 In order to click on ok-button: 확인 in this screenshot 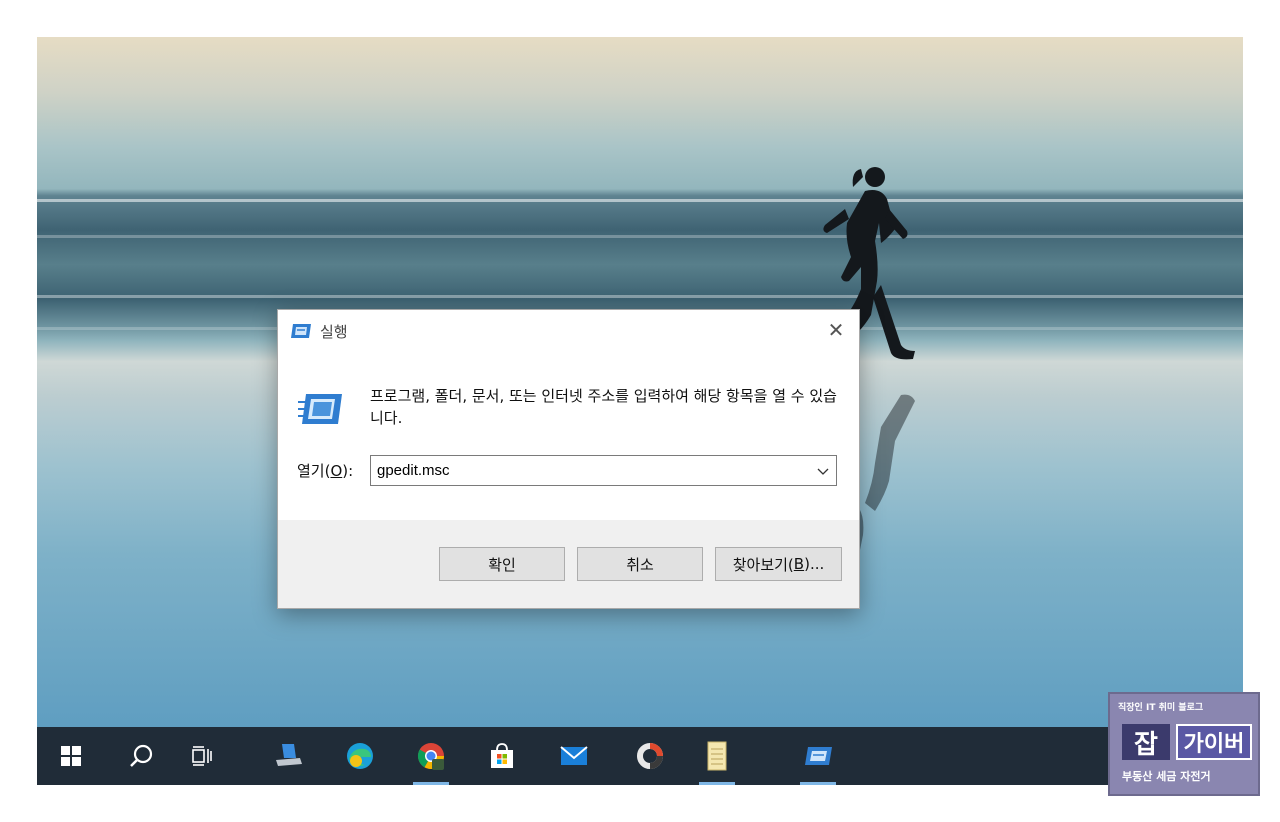, I will do `click(502, 564)`.